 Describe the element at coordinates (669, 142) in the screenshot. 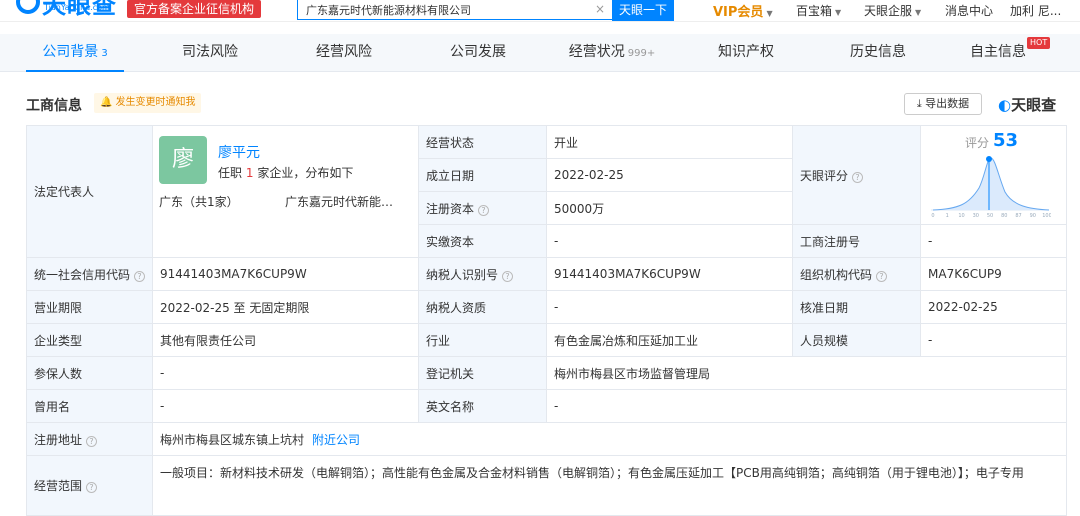

I see `status-value: 开业` at that location.